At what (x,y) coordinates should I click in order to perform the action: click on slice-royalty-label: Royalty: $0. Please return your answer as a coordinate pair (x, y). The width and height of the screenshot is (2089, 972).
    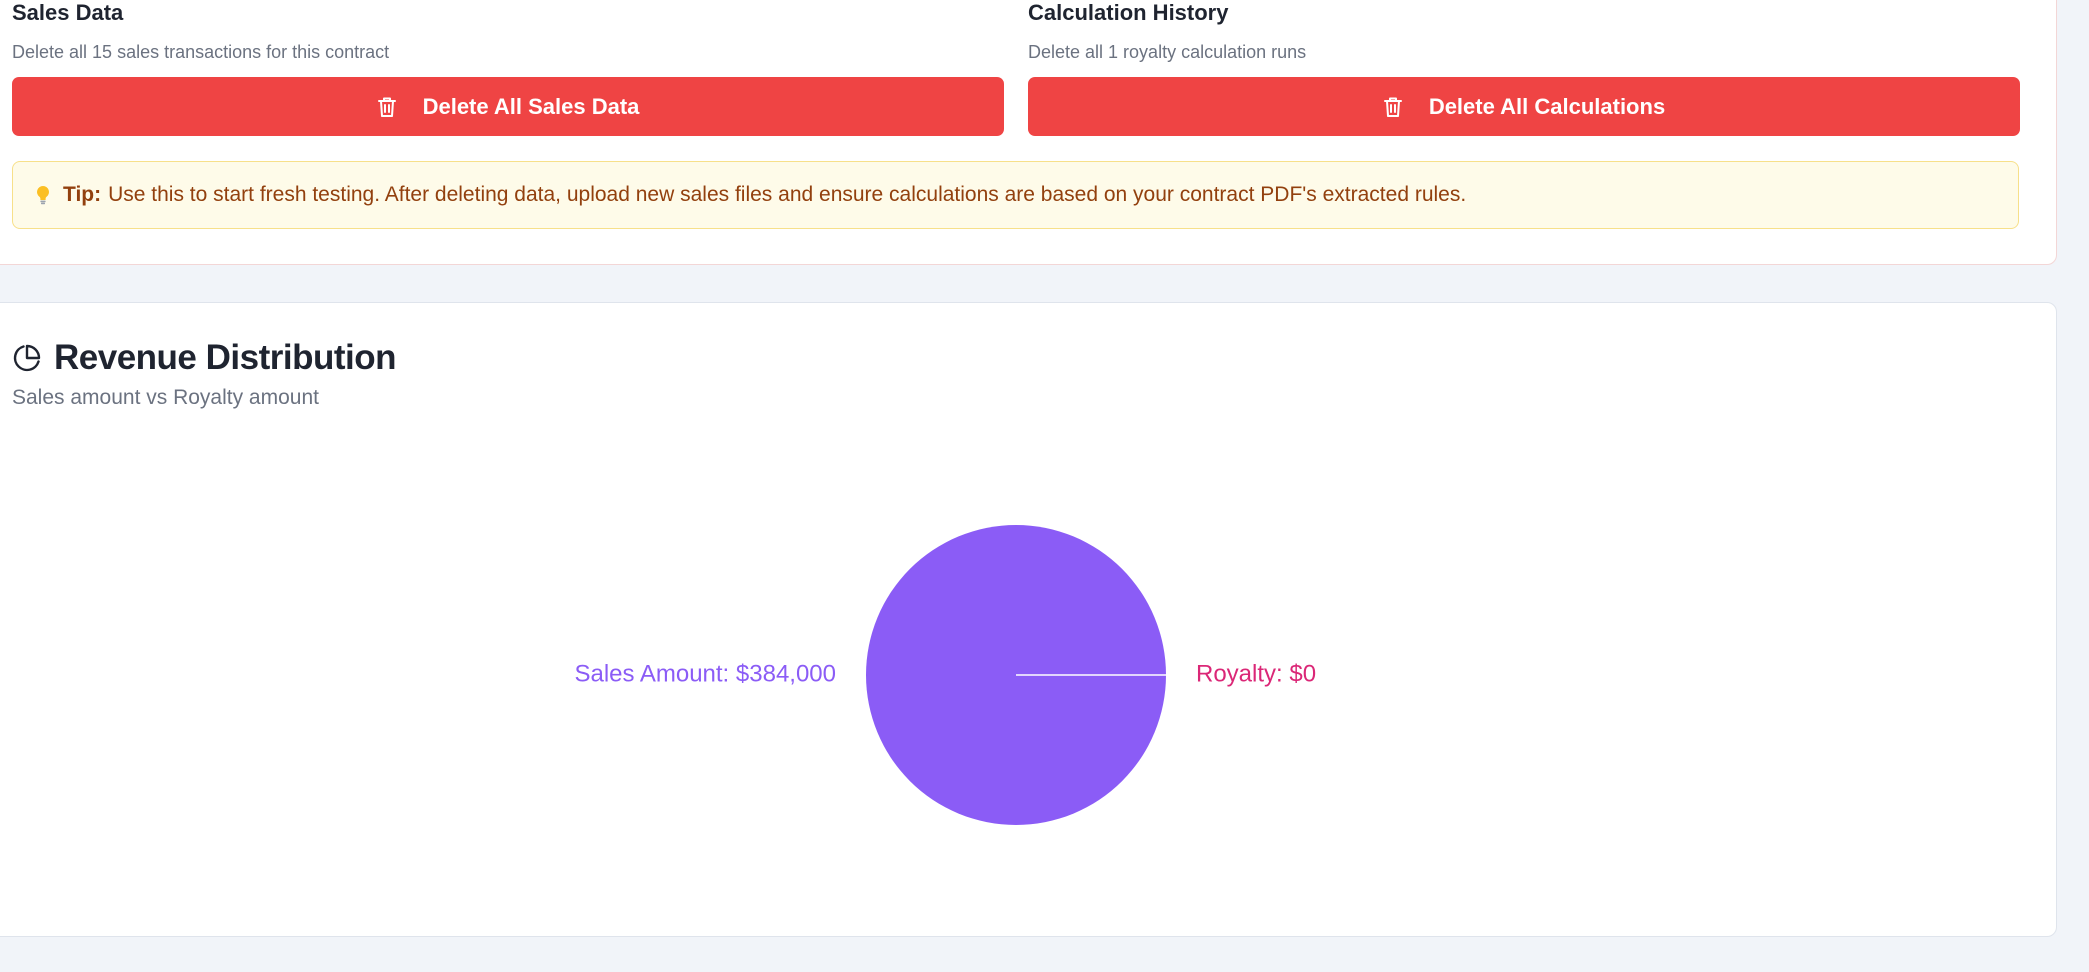
    Looking at the image, I should click on (1256, 673).